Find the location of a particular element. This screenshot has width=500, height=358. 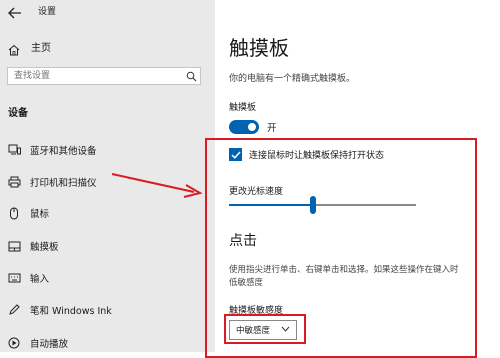

home-label: 主页 is located at coordinates (41, 48).